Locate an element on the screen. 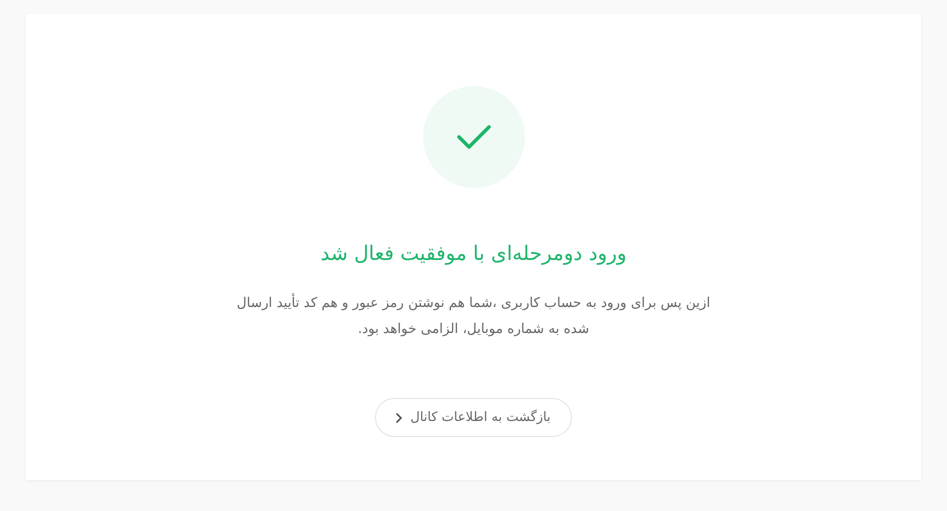 This screenshot has width=947, height=511. success-title: ورود دومرحله‌ای با موفقیت فعال شد is located at coordinates (473, 253).